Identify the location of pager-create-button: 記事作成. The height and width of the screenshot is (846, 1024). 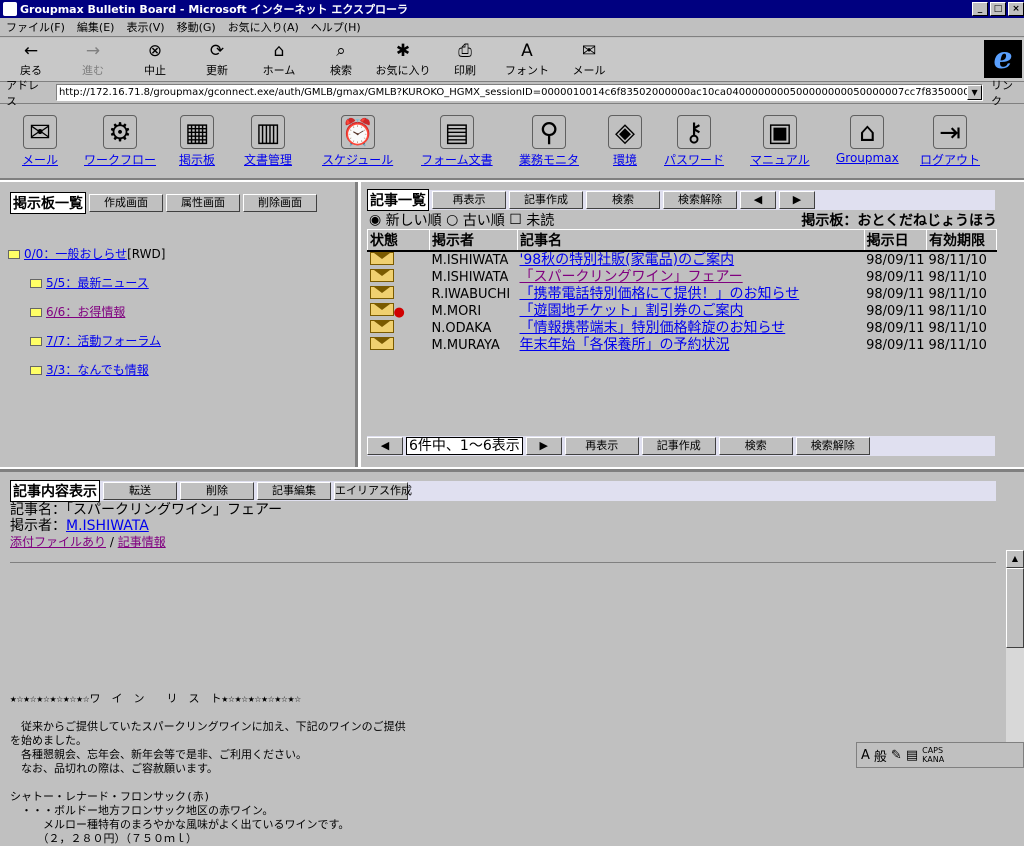
(678, 446).